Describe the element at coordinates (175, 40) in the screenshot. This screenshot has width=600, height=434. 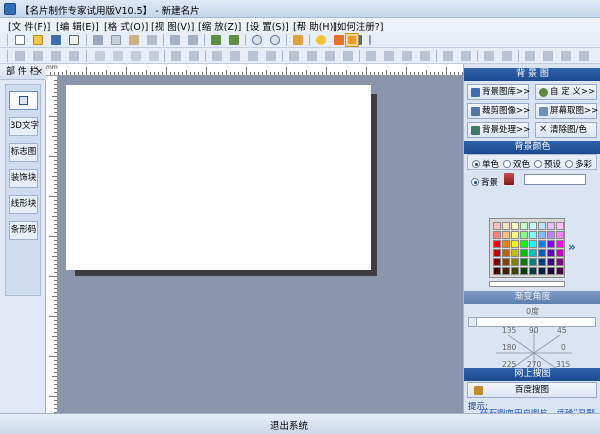
I see `undo-icon` at that location.